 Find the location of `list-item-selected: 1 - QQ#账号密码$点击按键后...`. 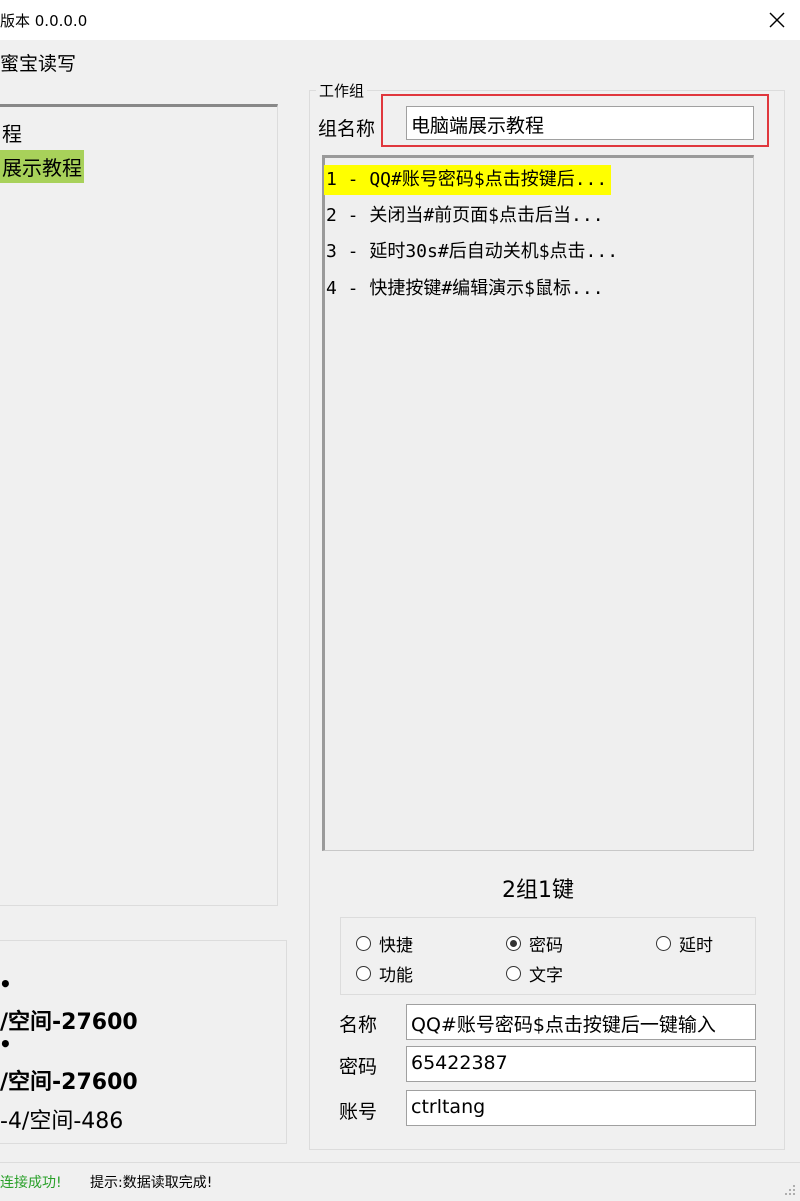

list-item-selected: 1 - QQ#账号密码$点击按键后... is located at coordinates (468, 180).